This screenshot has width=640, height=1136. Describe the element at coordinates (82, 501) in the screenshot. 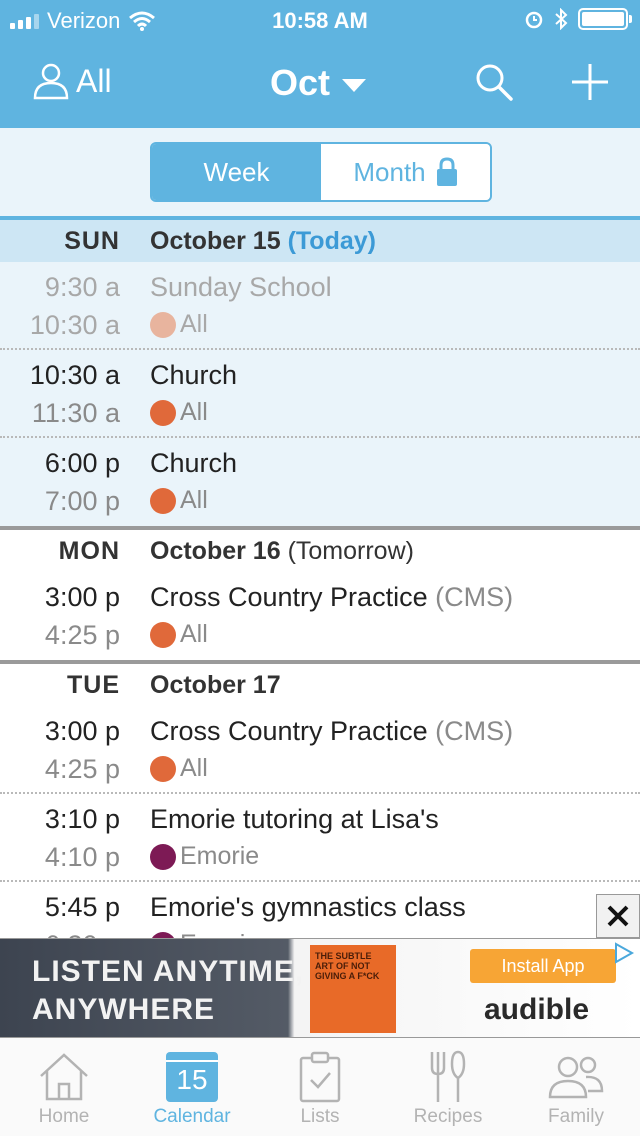

I see `event-end: 7:00 p` at that location.